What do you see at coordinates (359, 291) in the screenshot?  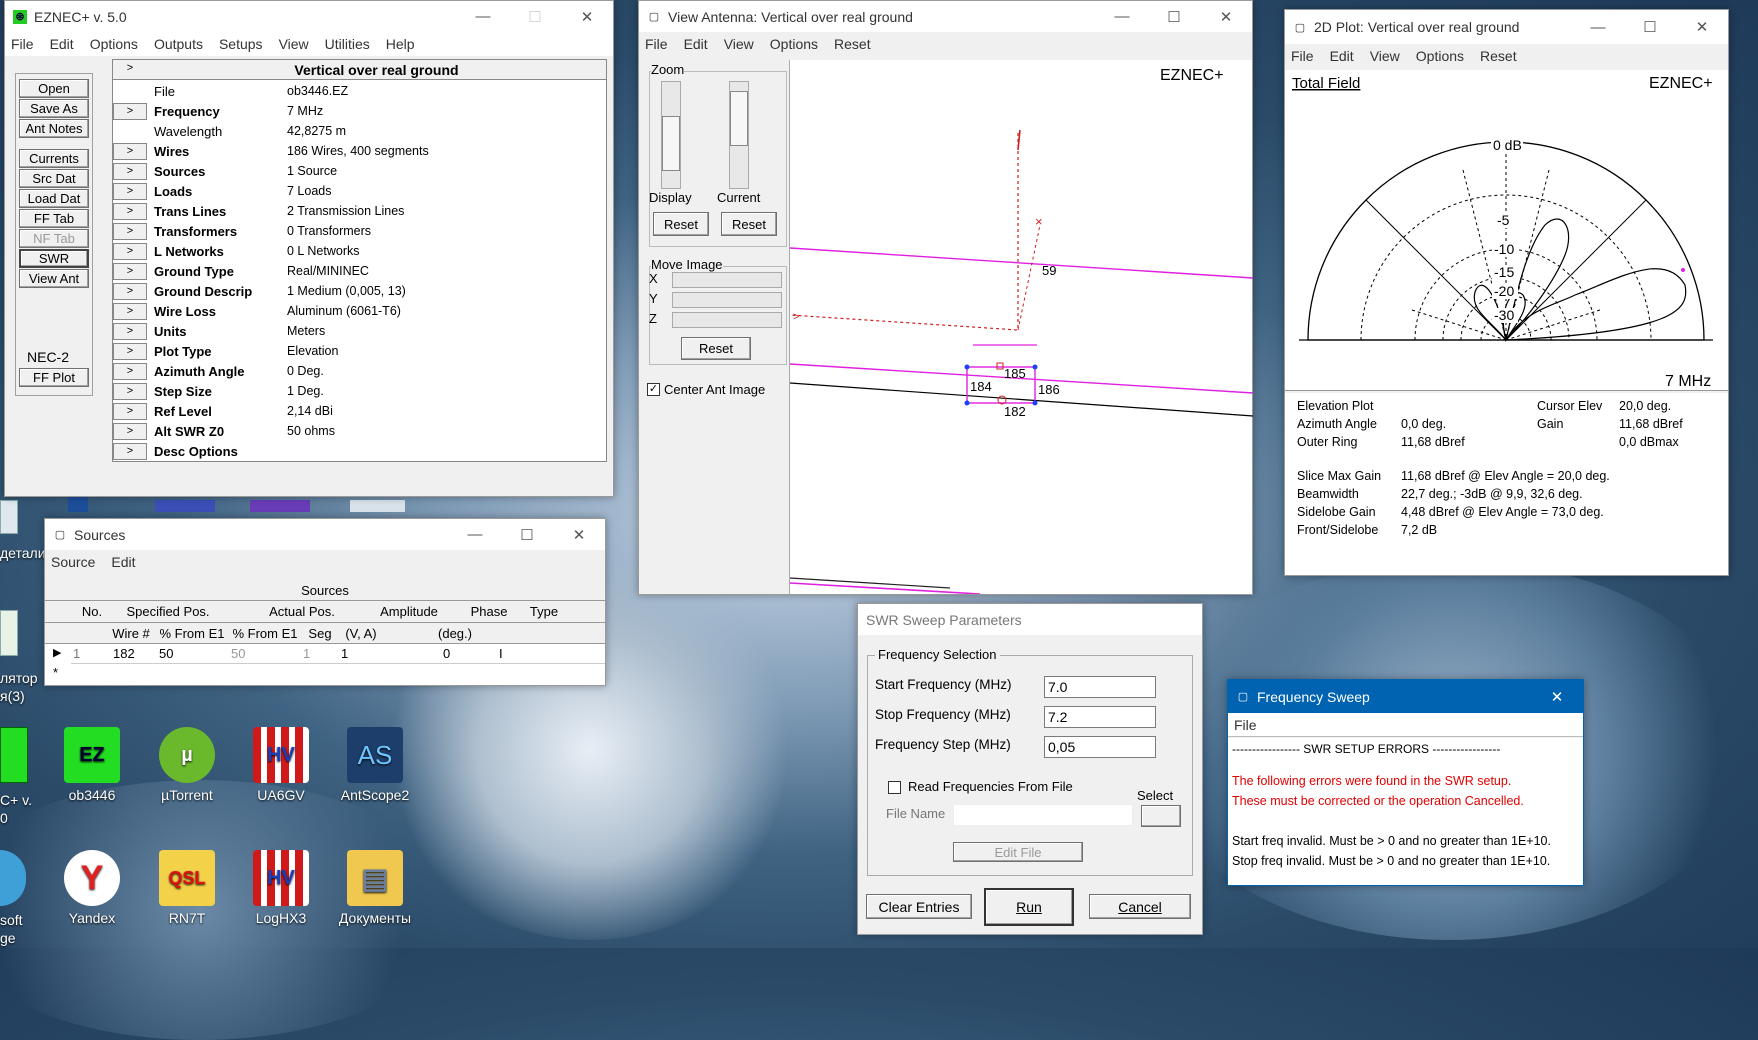 I see `summary-row: > Ground Descrip 1 Medium (0,005, 13)` at bounding box center [359, 291].